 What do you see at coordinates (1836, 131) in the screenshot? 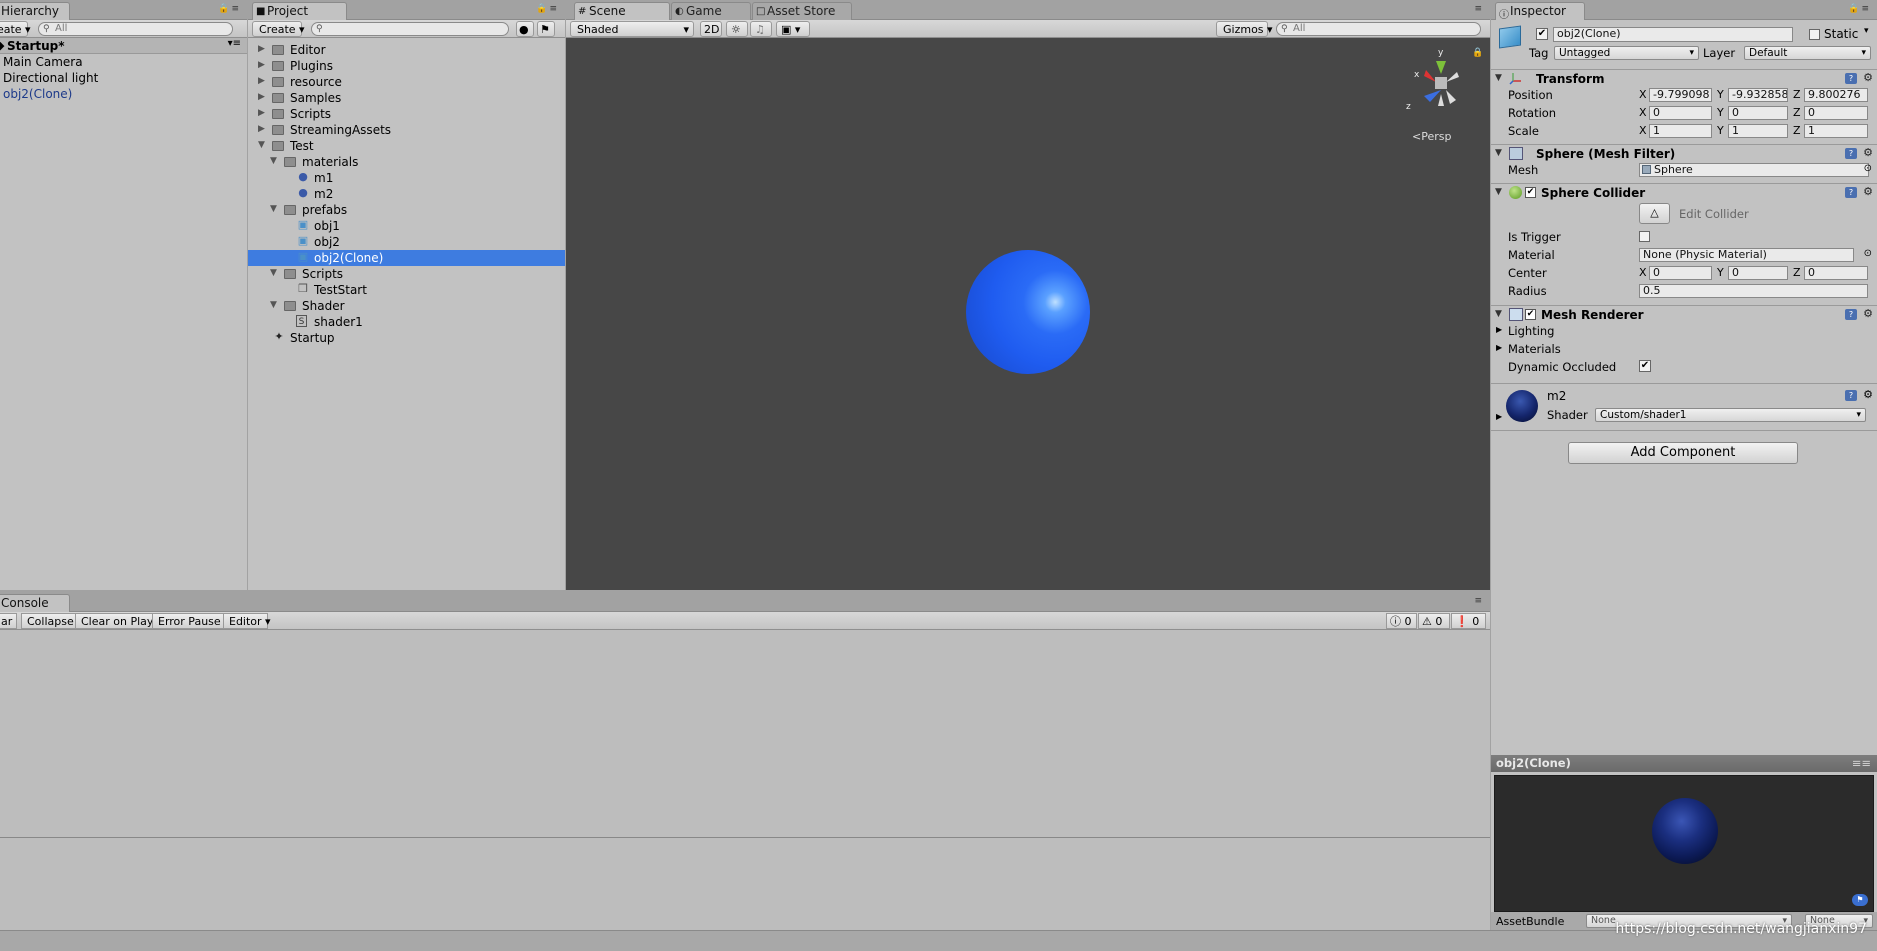
I see `scale-z-field: 1` at bounding box center [1836, 131].